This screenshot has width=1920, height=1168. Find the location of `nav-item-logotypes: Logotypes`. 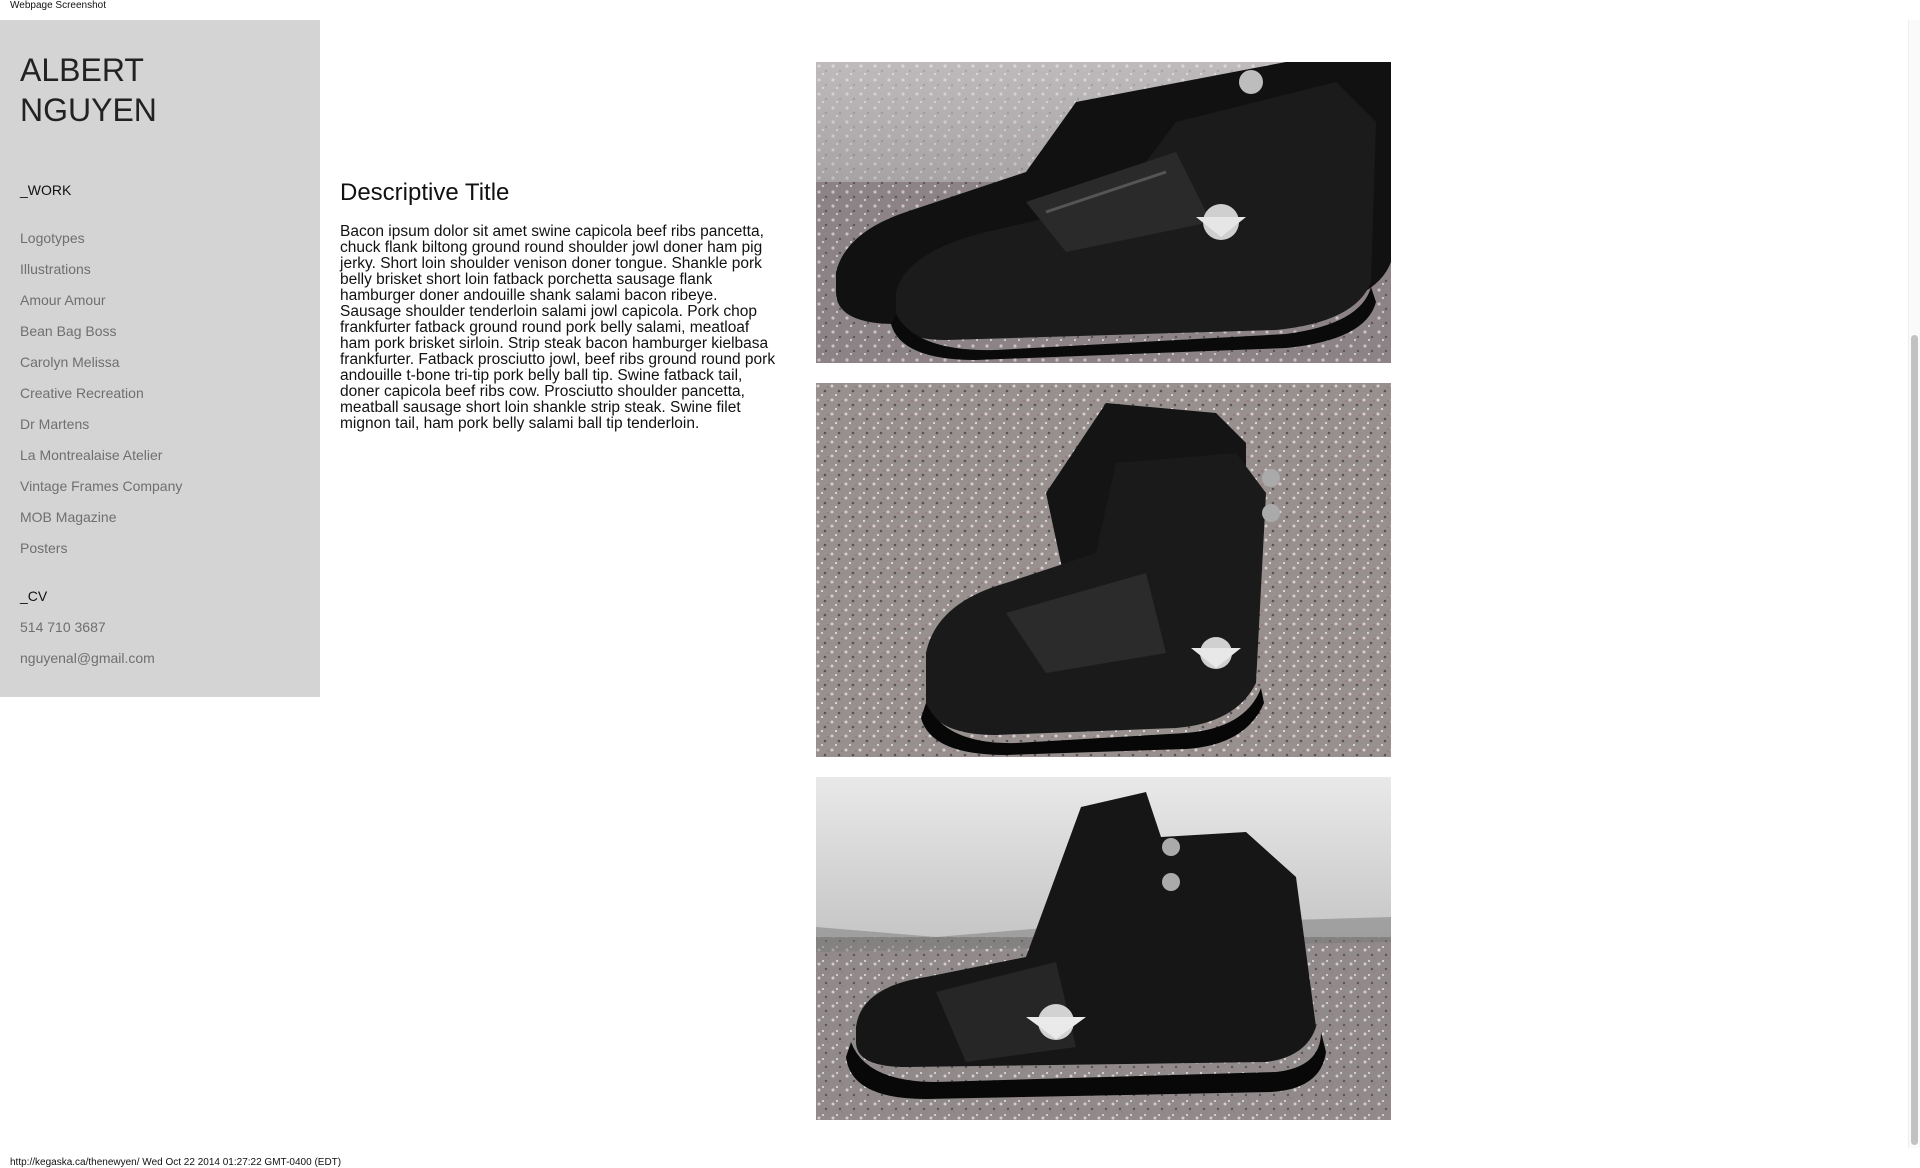

nav-item-logotypes: Logotypes is located at coordinates (101, 245).